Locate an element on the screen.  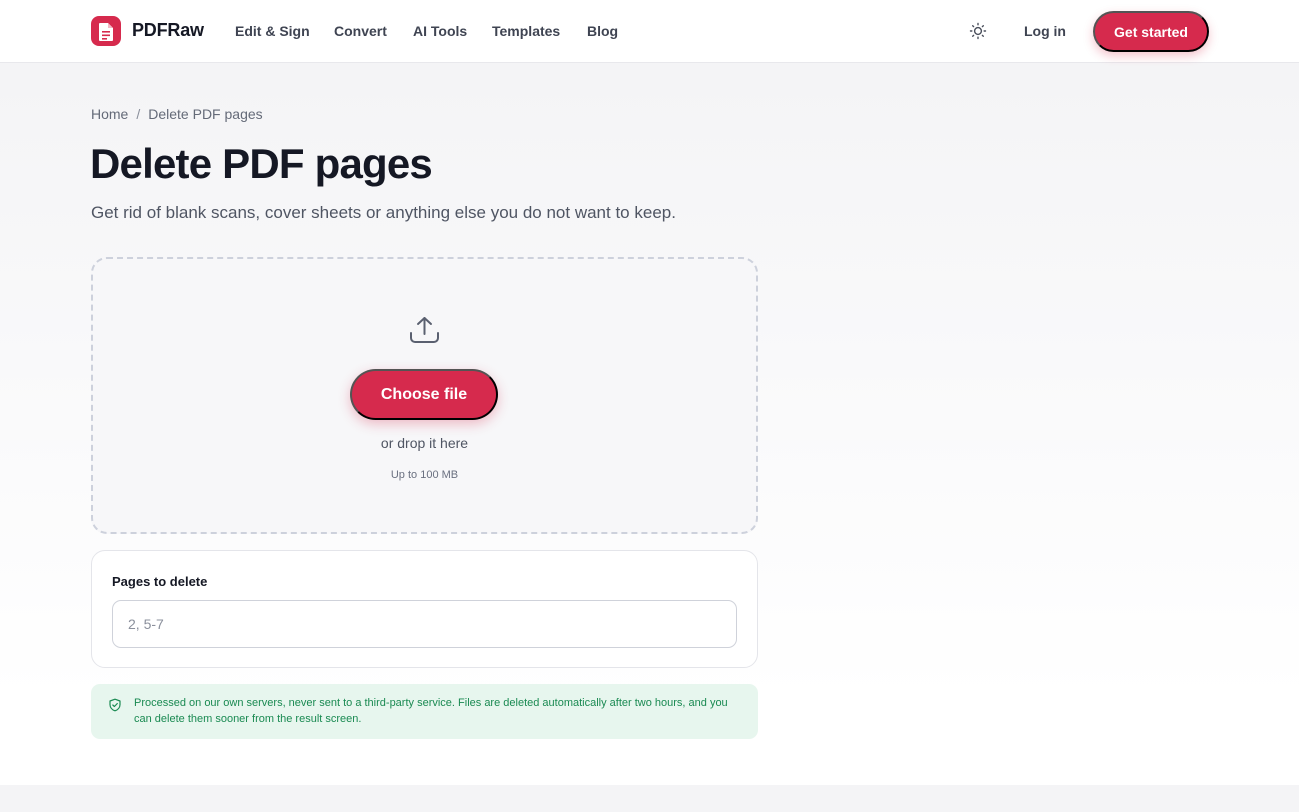
brand-name: PDFRaw is located at coordinates (168, 30).